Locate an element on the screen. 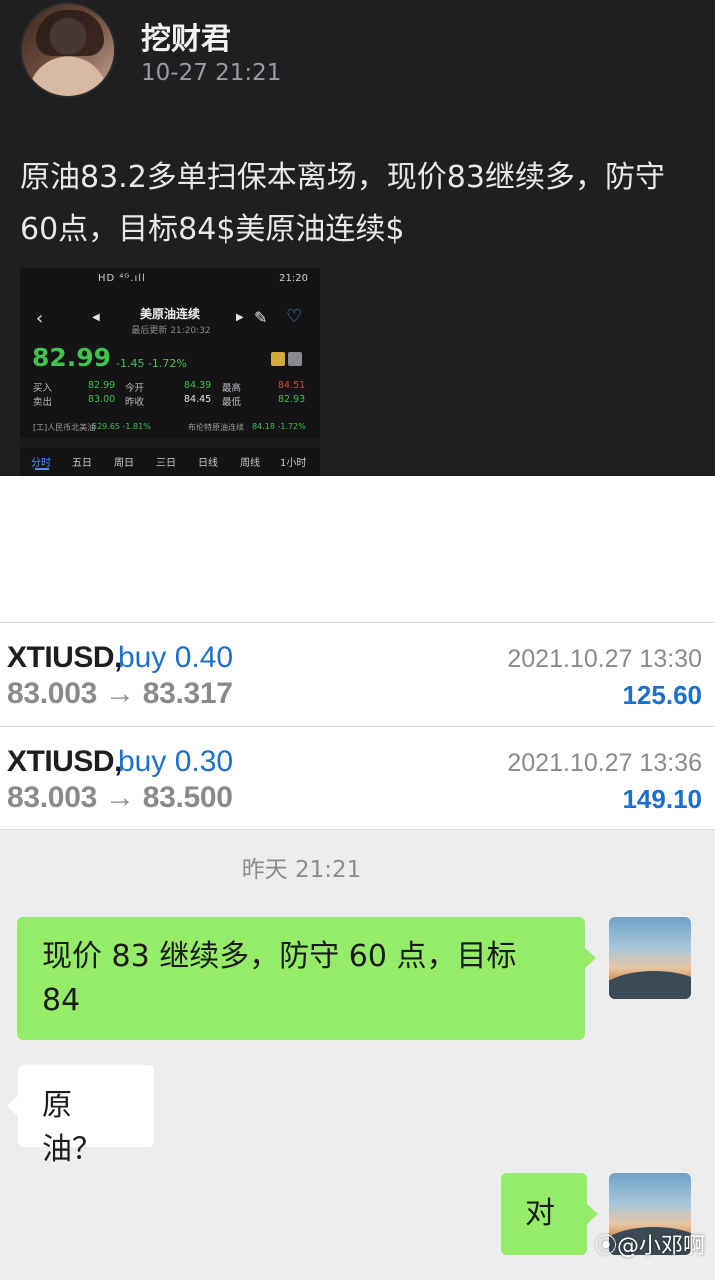 The height and width of the screenshot is (1280, 715). post-text: 原油83.2多单扫保本离场，现价83继续多，防守60点，目标84$美原油连续$ is located at coordinates (342, 203).